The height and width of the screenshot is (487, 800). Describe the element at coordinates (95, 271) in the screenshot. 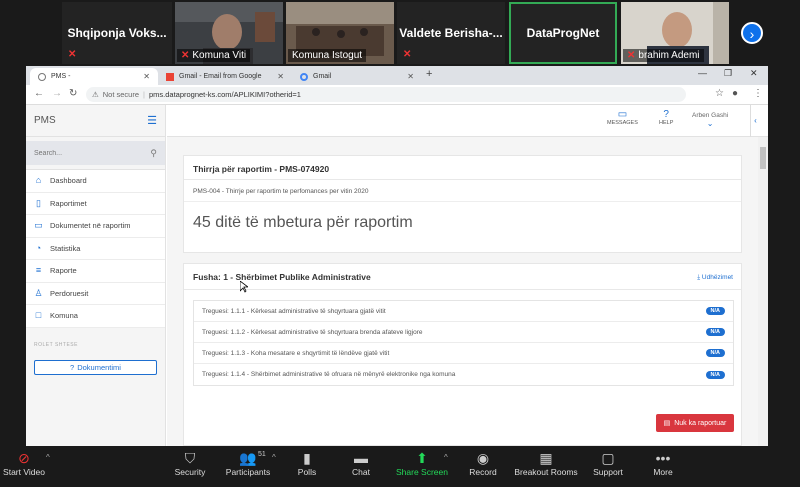

I see `sidebar-item-raporte: ≡ Raporte` at that location.